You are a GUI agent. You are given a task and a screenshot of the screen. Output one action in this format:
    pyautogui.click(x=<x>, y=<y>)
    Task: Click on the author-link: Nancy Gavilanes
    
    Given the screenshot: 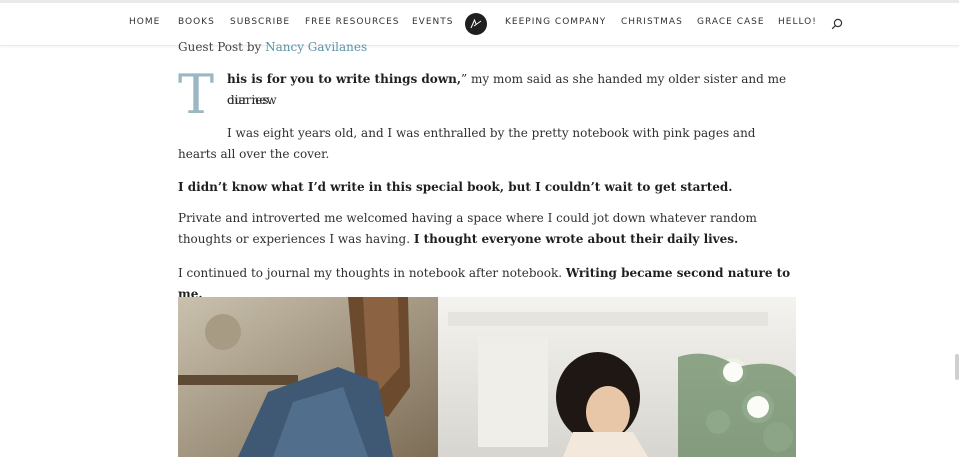 What is the action you would take?
    pyautogui.click(x=316, y=47)
    